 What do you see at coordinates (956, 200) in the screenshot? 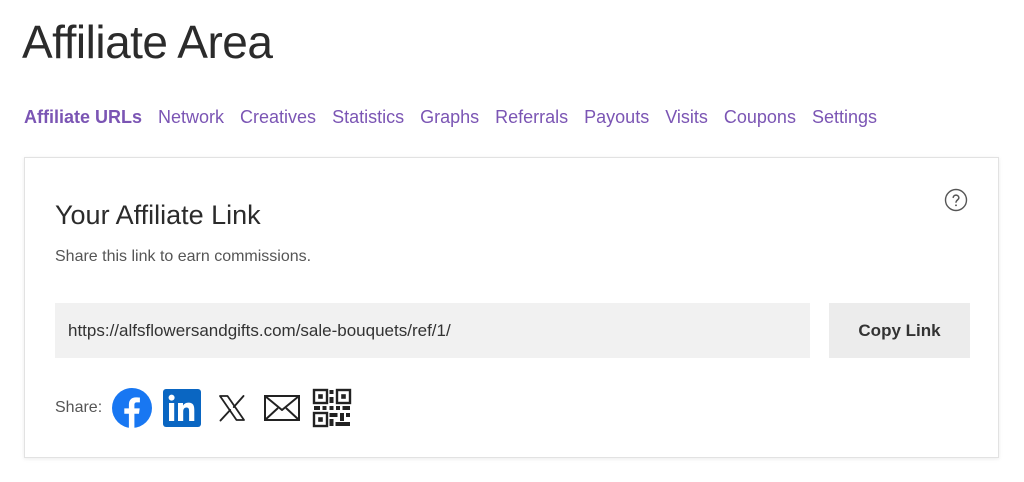
I see `question-circle-icon` at bounding box center [956, 200].